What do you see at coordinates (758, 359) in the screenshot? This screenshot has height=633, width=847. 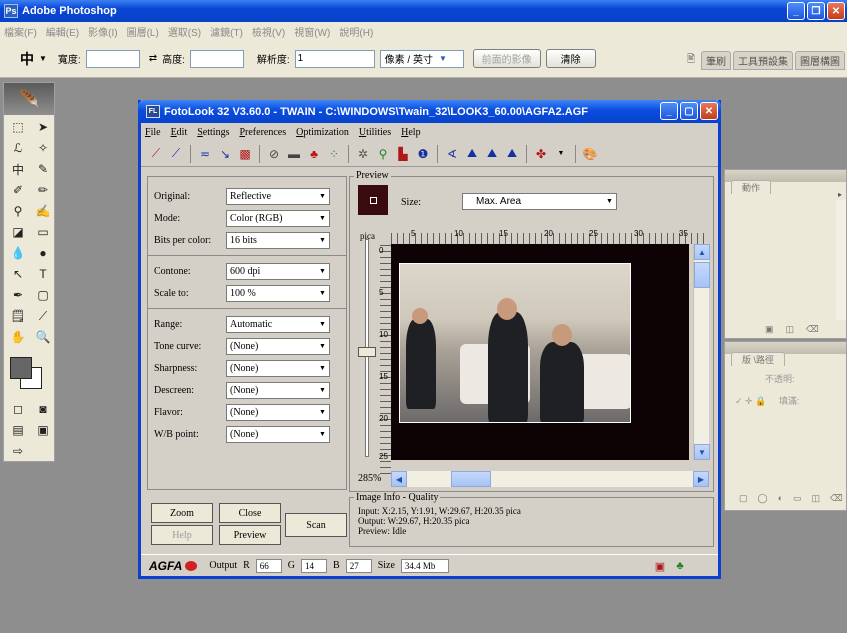 I see `tab-paths: 版 \路徑` at bounding box center [758, 359].